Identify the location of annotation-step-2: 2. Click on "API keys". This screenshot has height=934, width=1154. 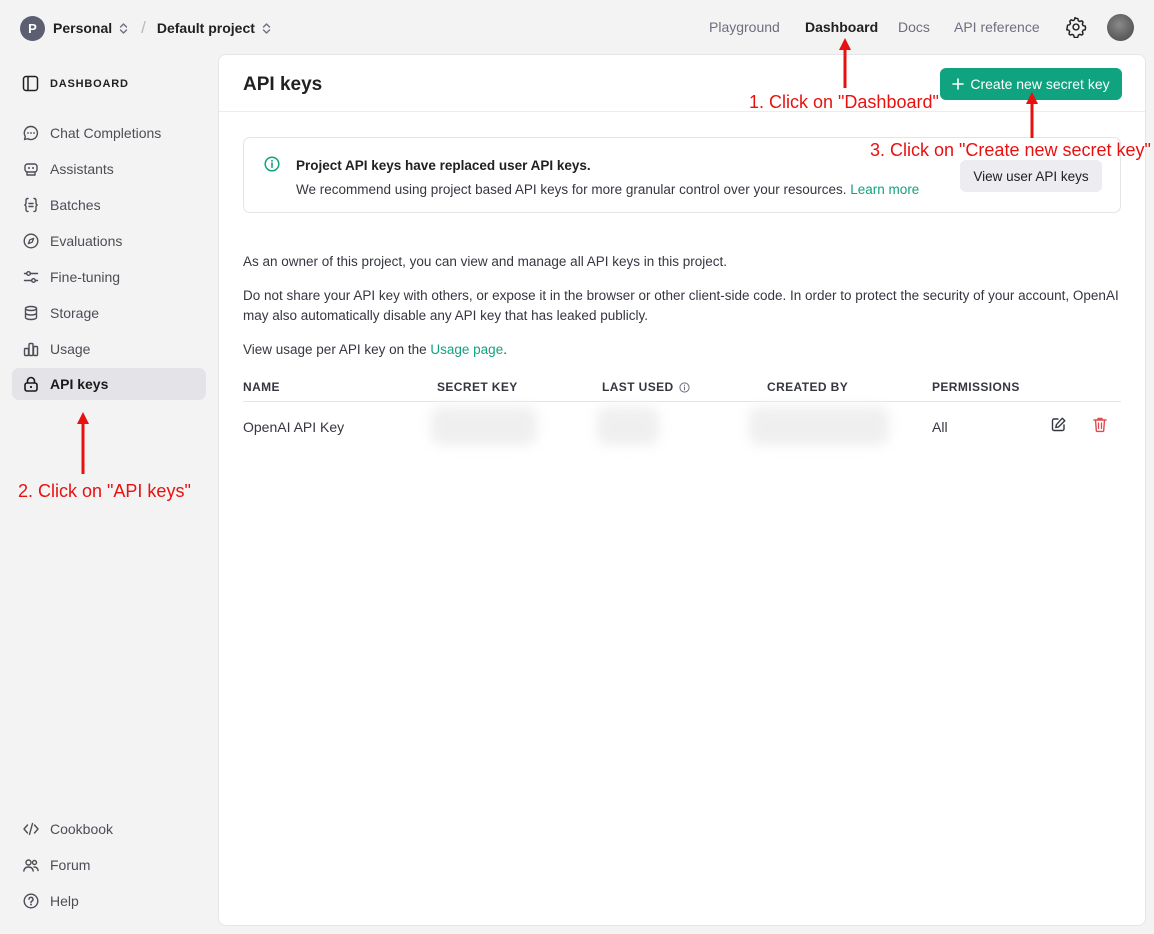
(104, 491).